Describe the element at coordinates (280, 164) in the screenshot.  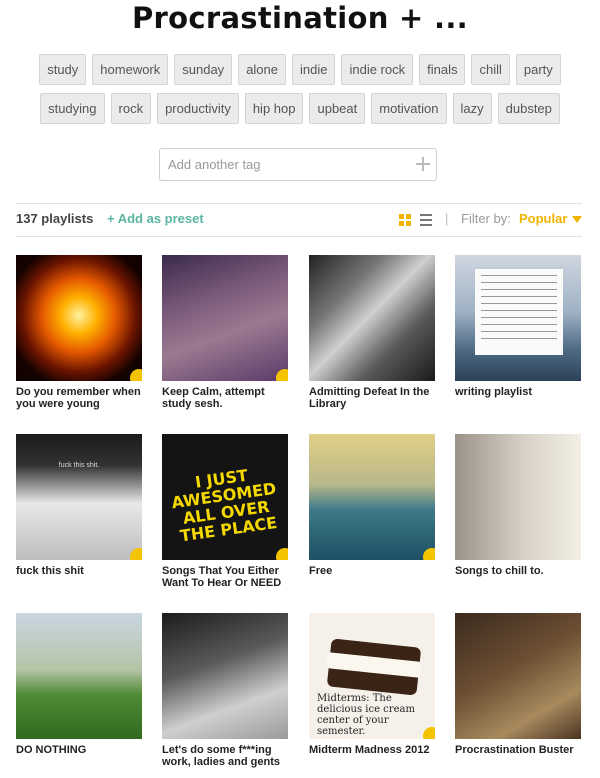
I see `add-tag-input` at that location.